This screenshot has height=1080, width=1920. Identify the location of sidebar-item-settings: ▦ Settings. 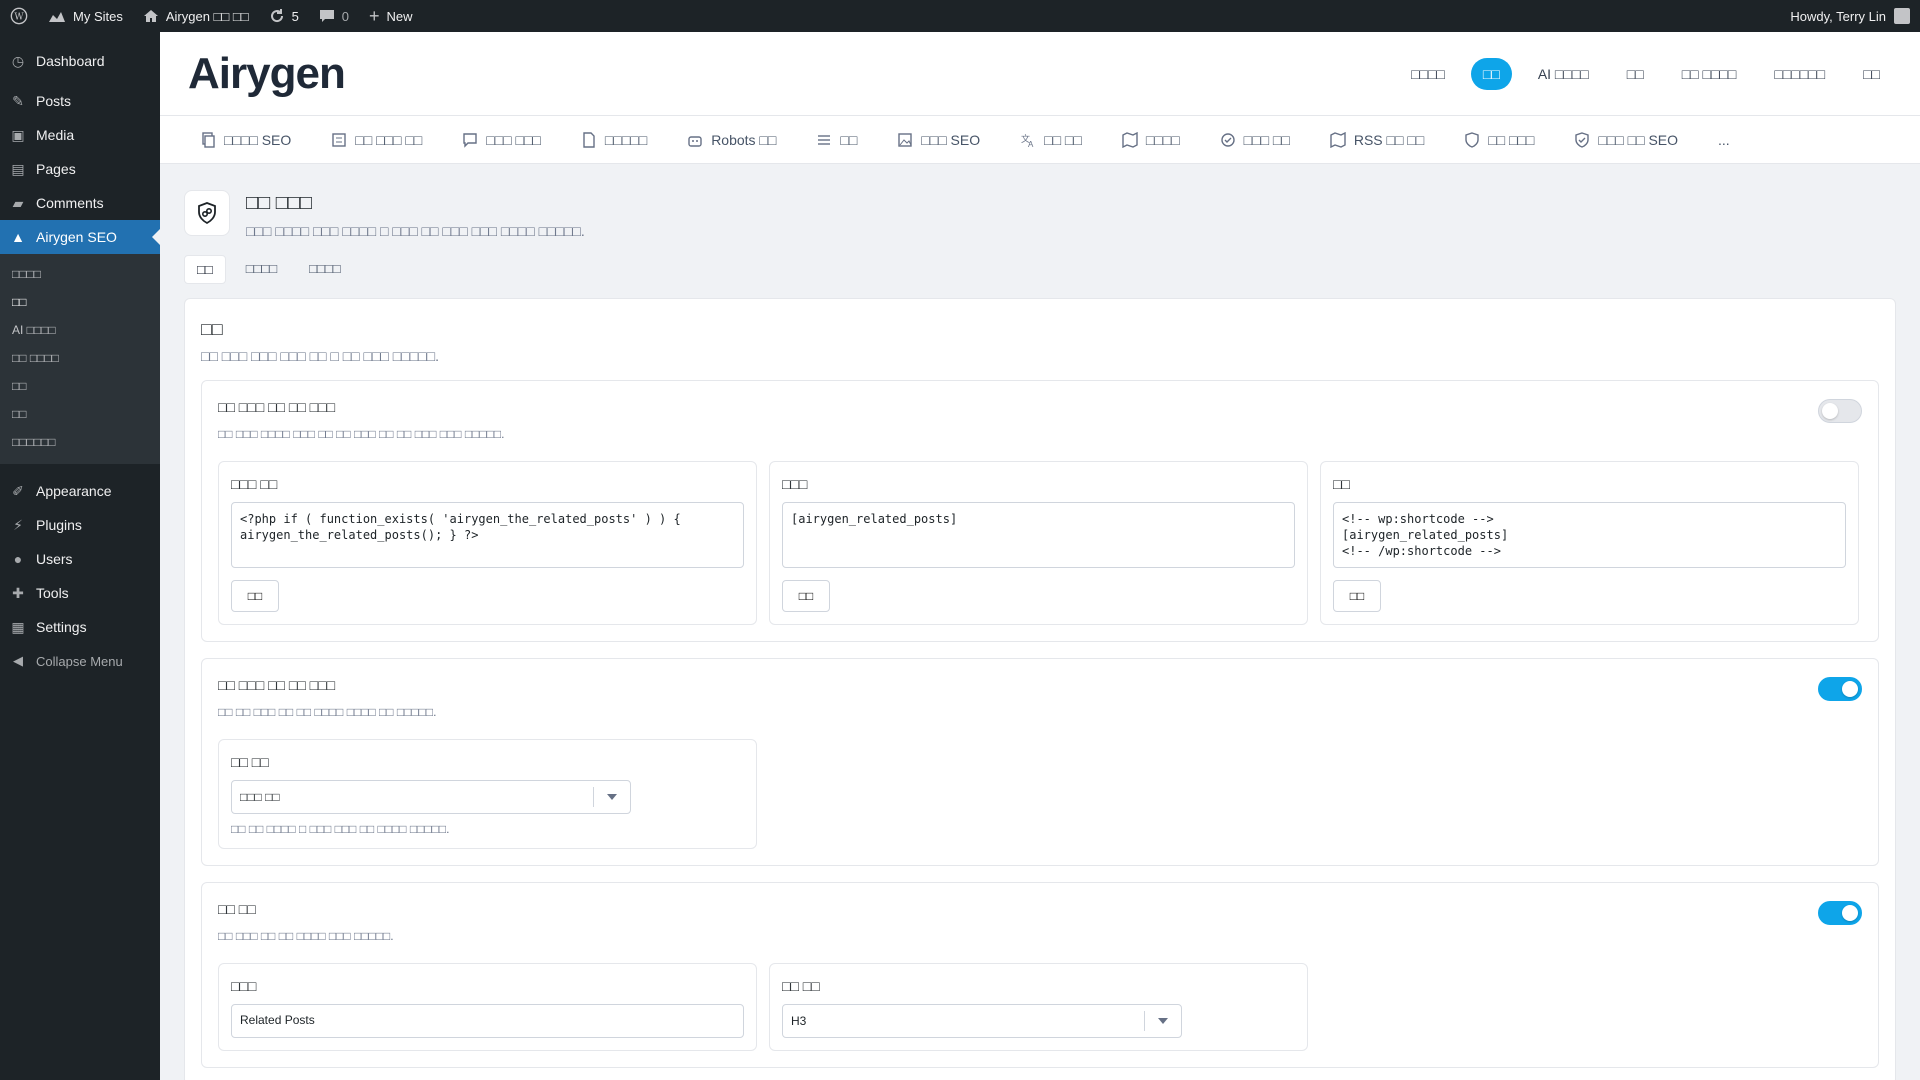
(80, 627).